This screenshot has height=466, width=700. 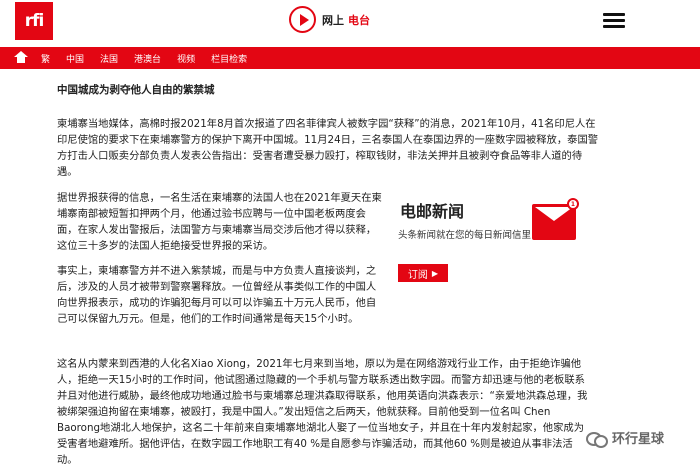 I want to click on newsletter-description: 头条新闻就在您的每日新闻信里, so click(x=465, y=235).